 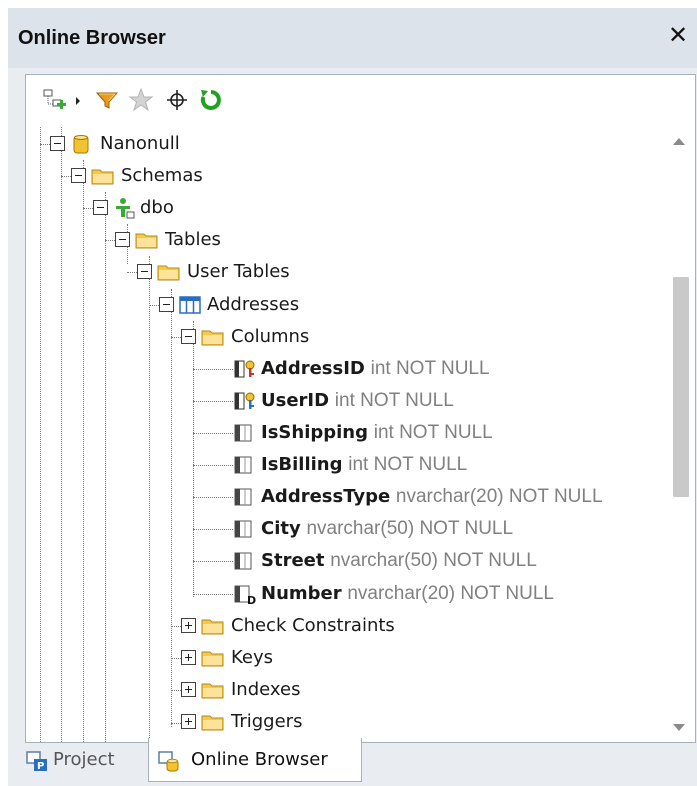 I want to click on column-addresstype: AddressType nvarchar(20) NOT NULL, so click(x=343, y=497).